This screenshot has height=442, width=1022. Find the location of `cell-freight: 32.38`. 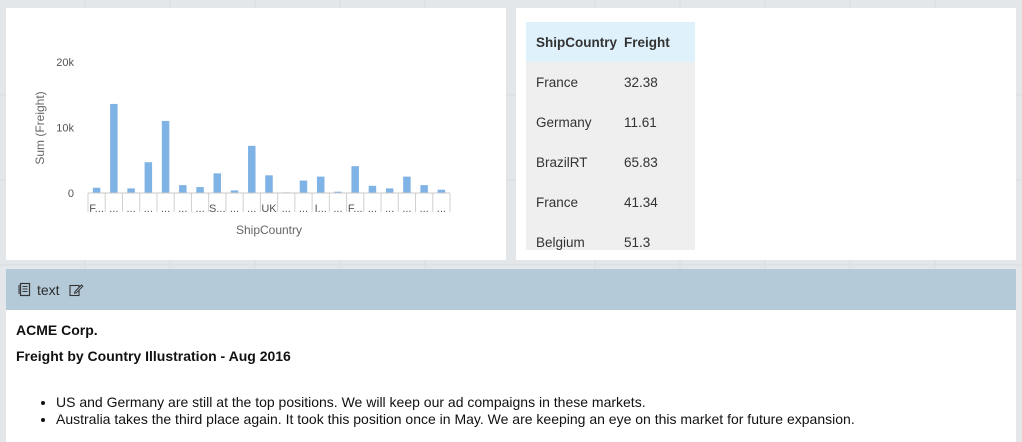

cell-freight: 32.38 is located at coordinates (641, 82).